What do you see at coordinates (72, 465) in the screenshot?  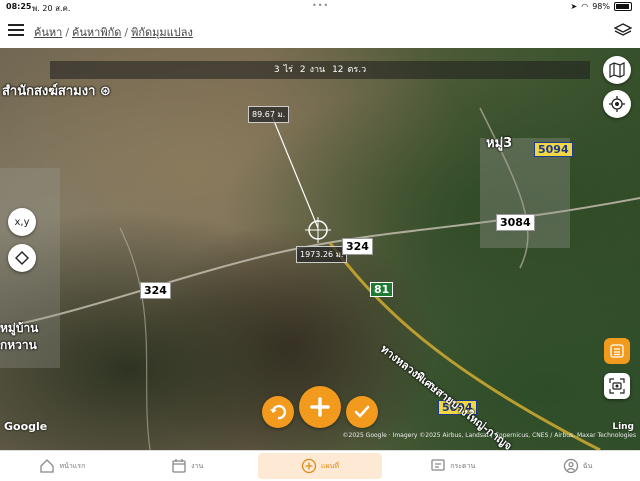 I see `tab-home-label: หน้าแรก` at bounding box center [72, 465].